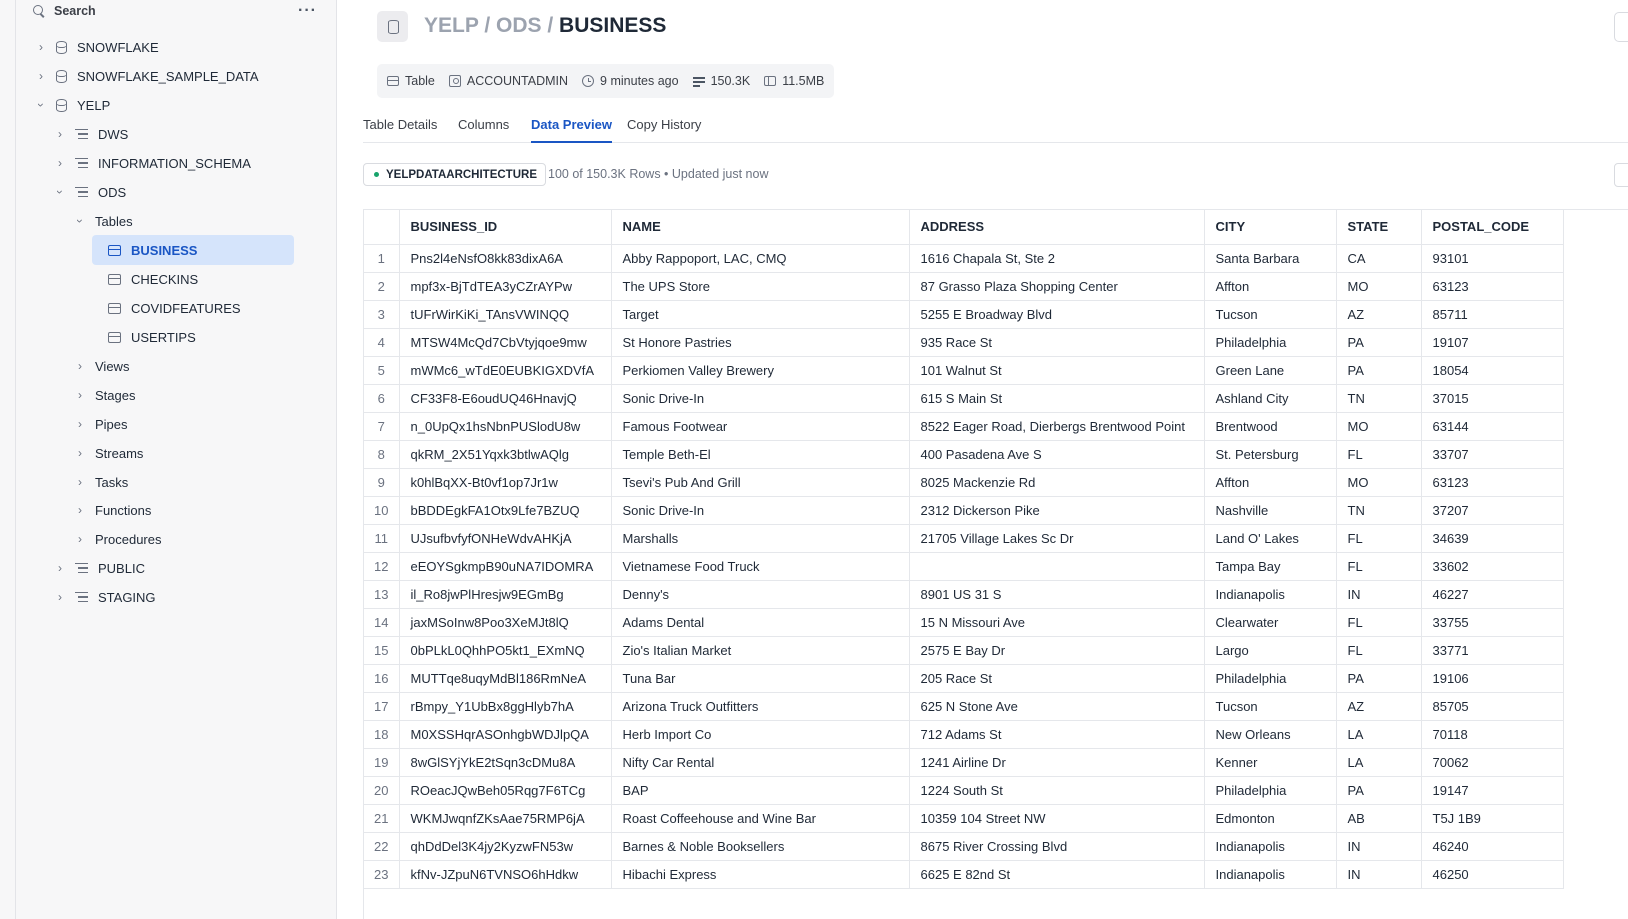 The width and height of the screenshot is (1628, 919). Describe the element at coordinates (153, 279) in the screenshot. I see `tree-table-checkins: CHECKINS` at that location.